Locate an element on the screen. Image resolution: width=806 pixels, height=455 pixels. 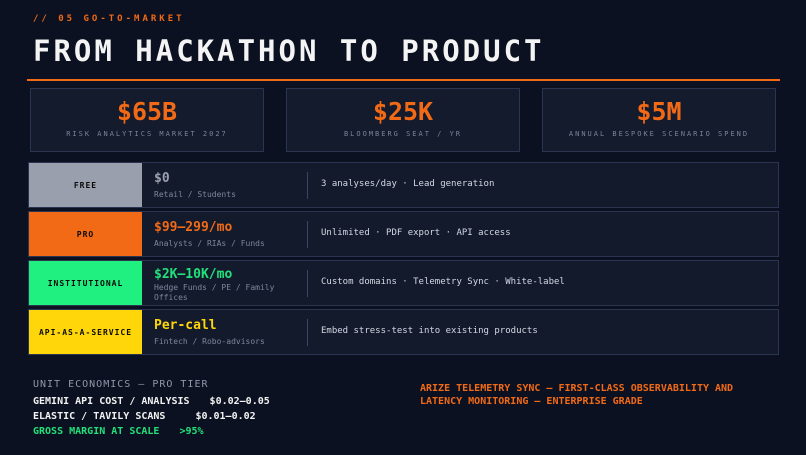
unit-economics-heading: UNIT ECONOMICS — PRO TIER is located at coordinates (121, 384).